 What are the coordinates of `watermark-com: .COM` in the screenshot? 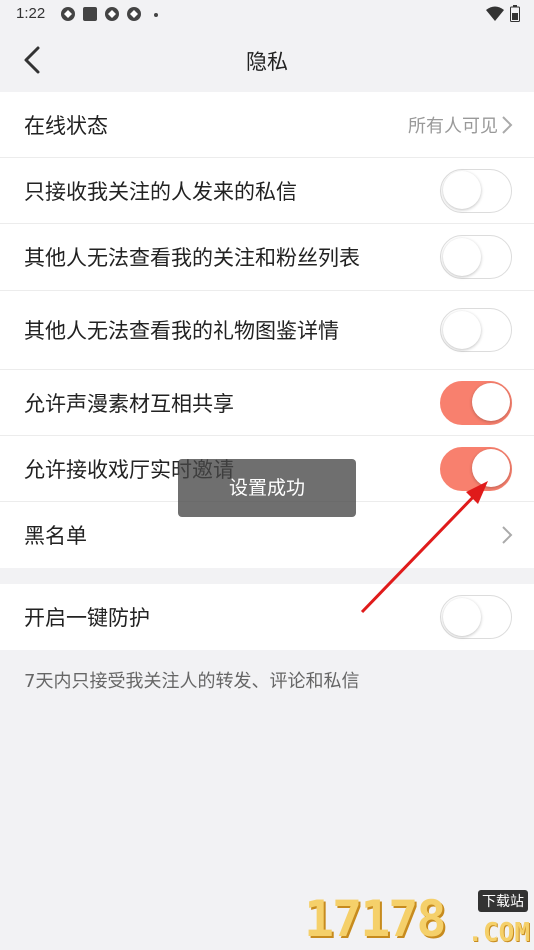 It's located at (498, 933).